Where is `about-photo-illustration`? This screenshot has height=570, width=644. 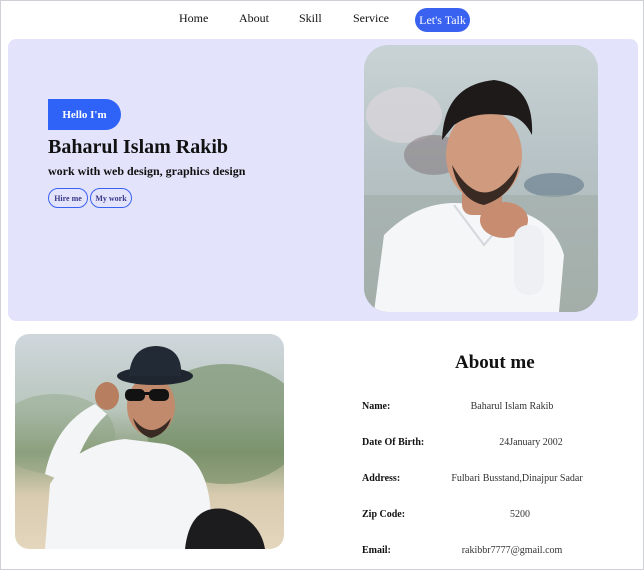 about-photo-illustration is located at coordinates (149, 447).